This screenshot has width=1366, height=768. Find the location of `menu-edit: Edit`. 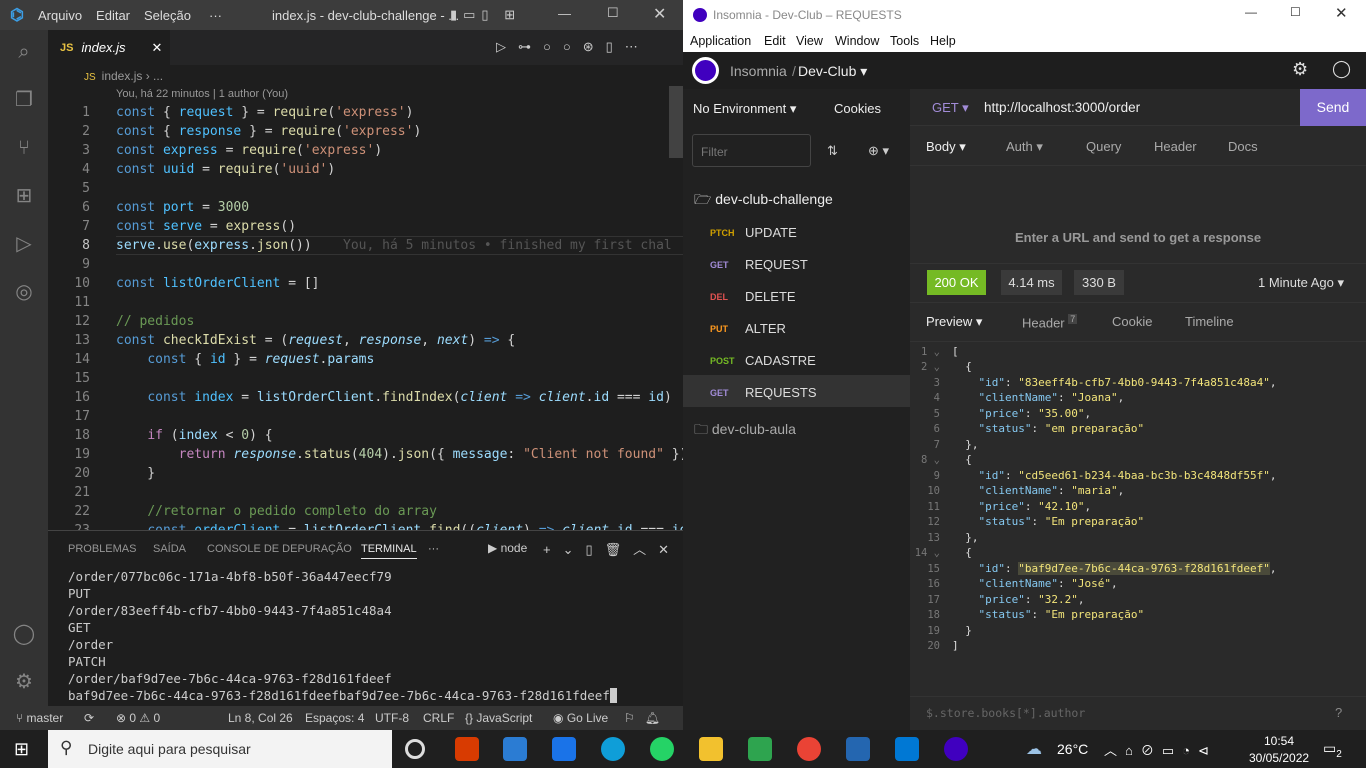

menu-edit: Edit is located at coordinates (775, 41).